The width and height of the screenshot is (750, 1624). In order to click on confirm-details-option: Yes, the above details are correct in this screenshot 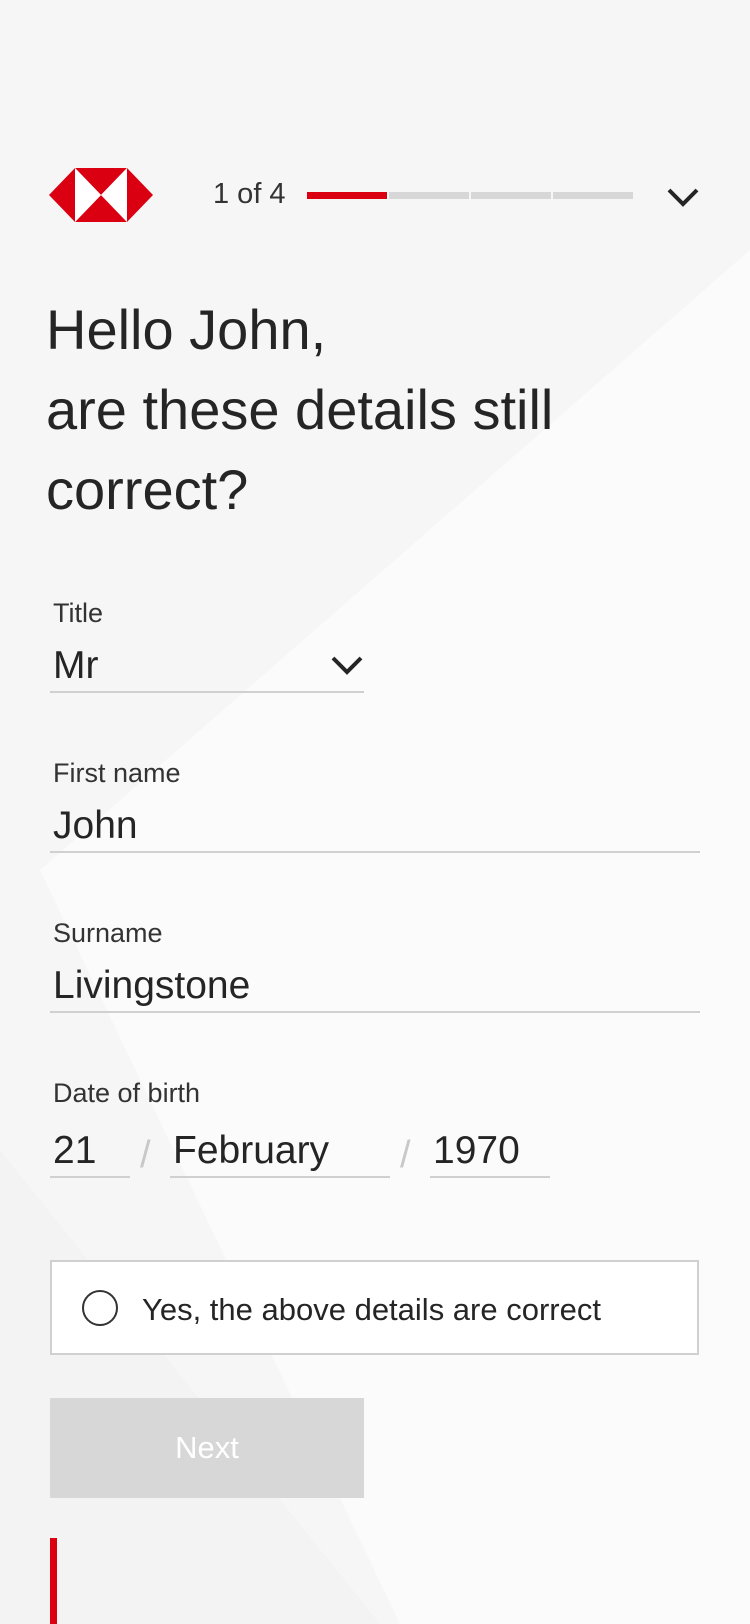, I will do `click(374, 1307)`.